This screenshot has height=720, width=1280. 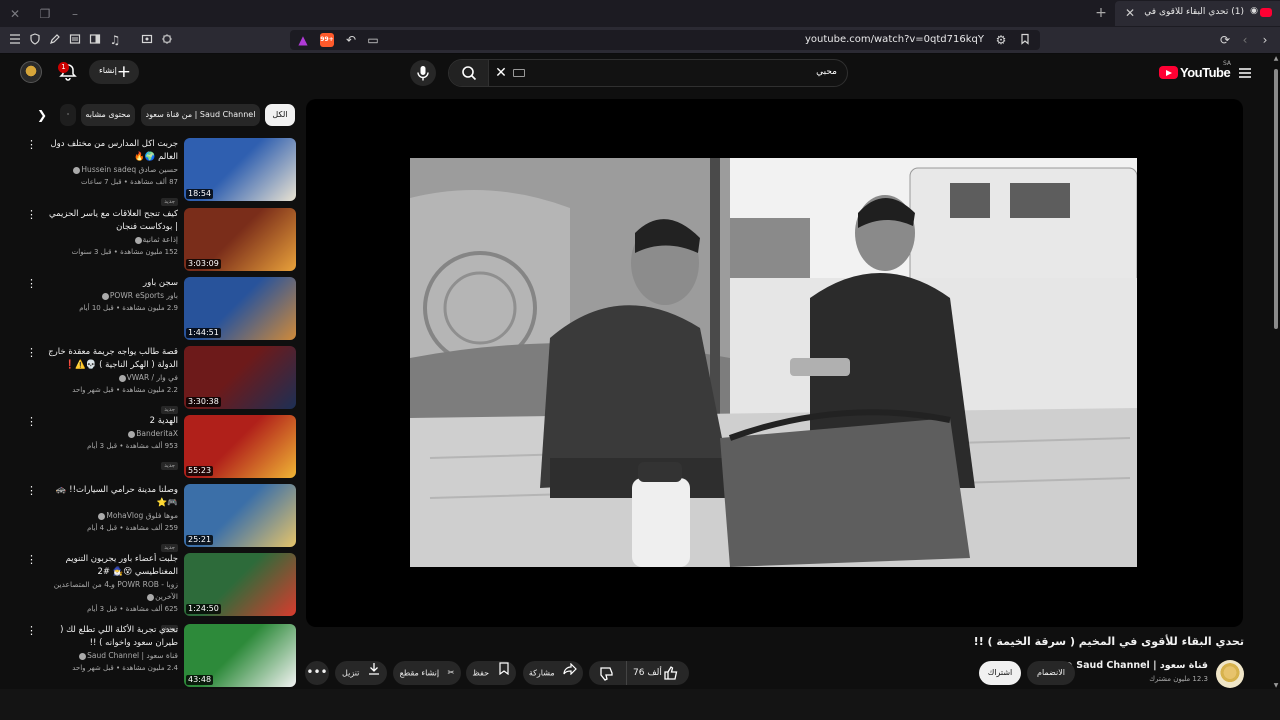 I want to click on recommendation-channel-name: باور POWR eSports, so click(x=143, y=295).